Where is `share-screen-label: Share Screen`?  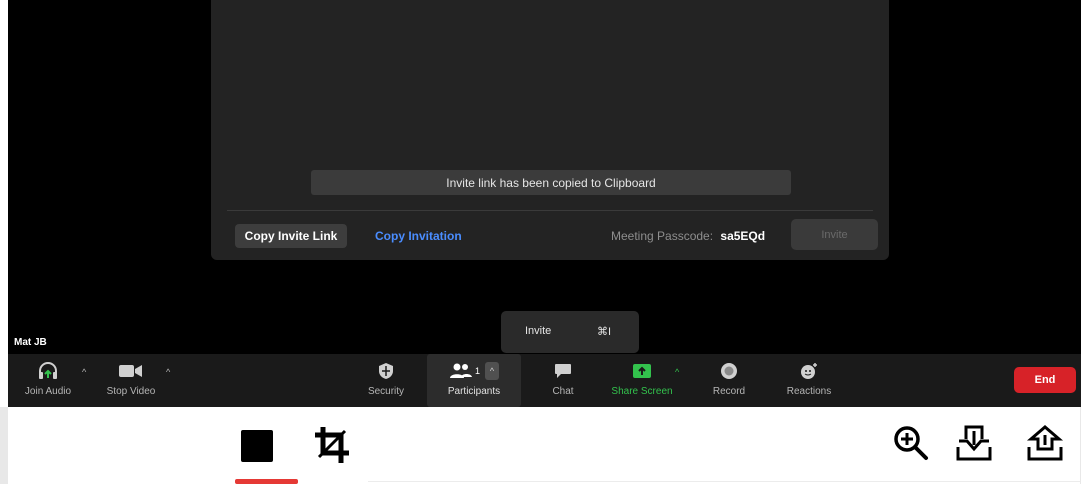
share-screen-label: Share Screen is located at coordinates (642, 391).